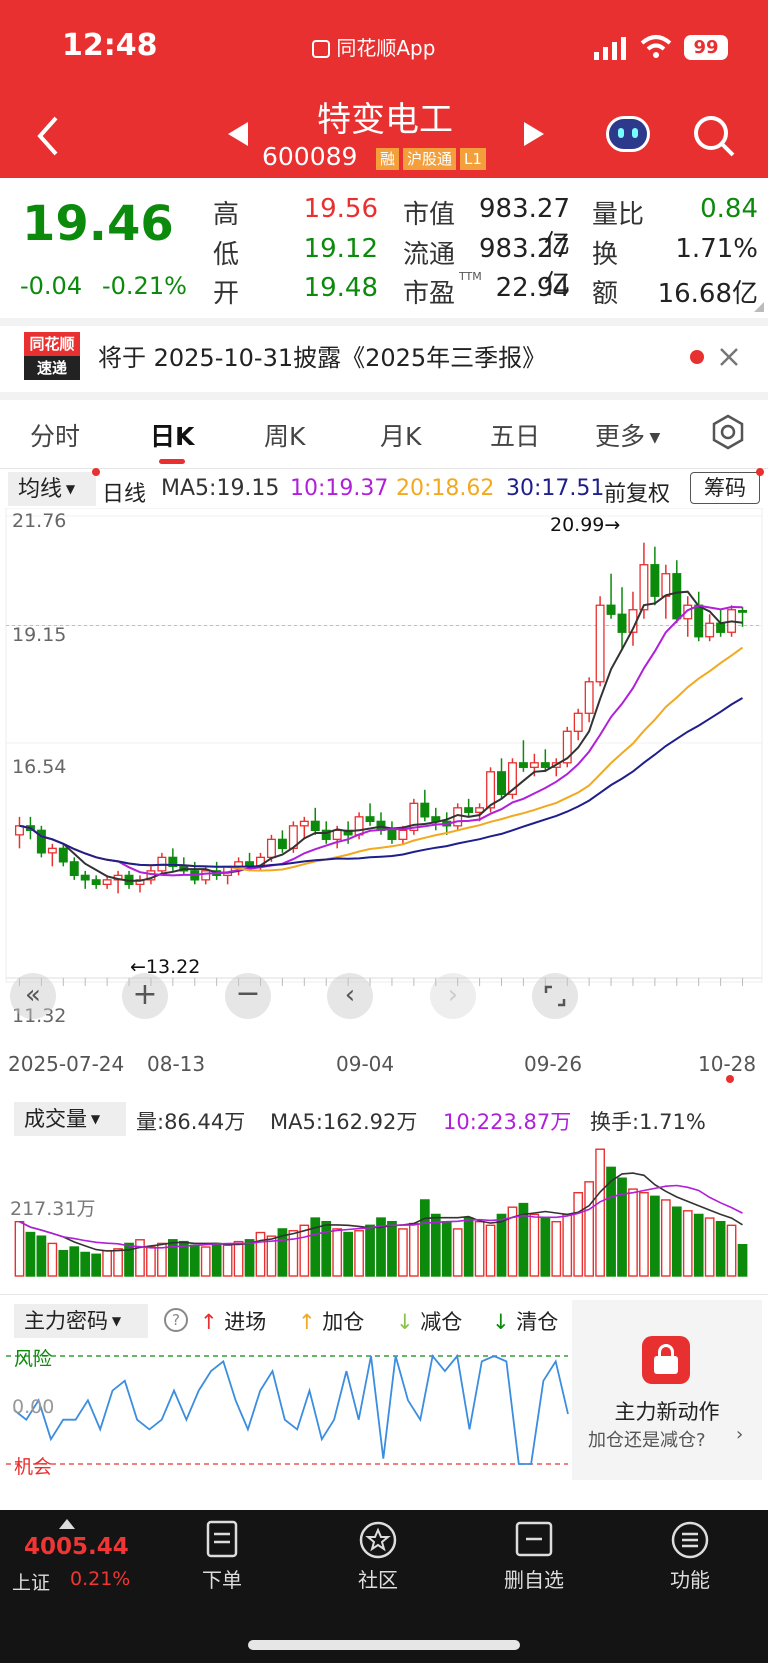  What do you see at coordinates (716, 249) in the screenshot?
I see `turnover-value: 1.71%` at bounding box center [716, 249].